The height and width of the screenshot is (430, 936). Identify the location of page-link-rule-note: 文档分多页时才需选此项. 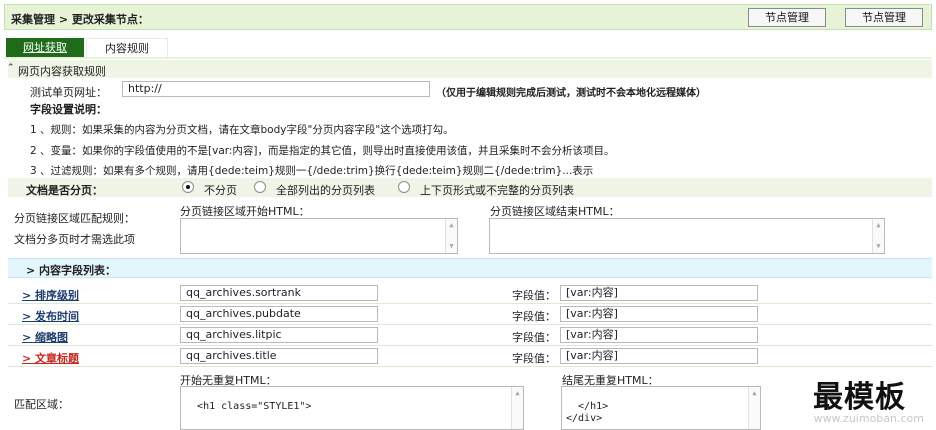
(74, 239).